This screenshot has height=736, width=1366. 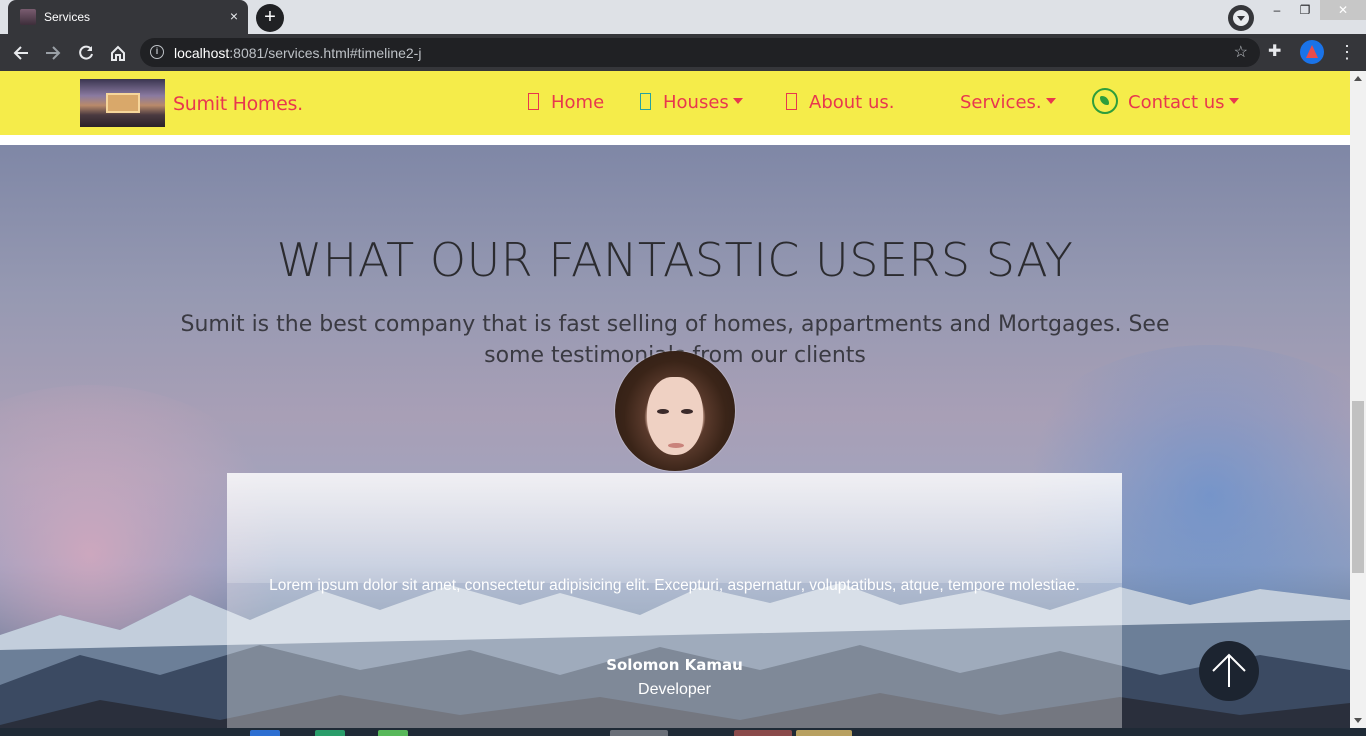 I want to click on close-window-button: ✕, so click(x=1343, y=10).